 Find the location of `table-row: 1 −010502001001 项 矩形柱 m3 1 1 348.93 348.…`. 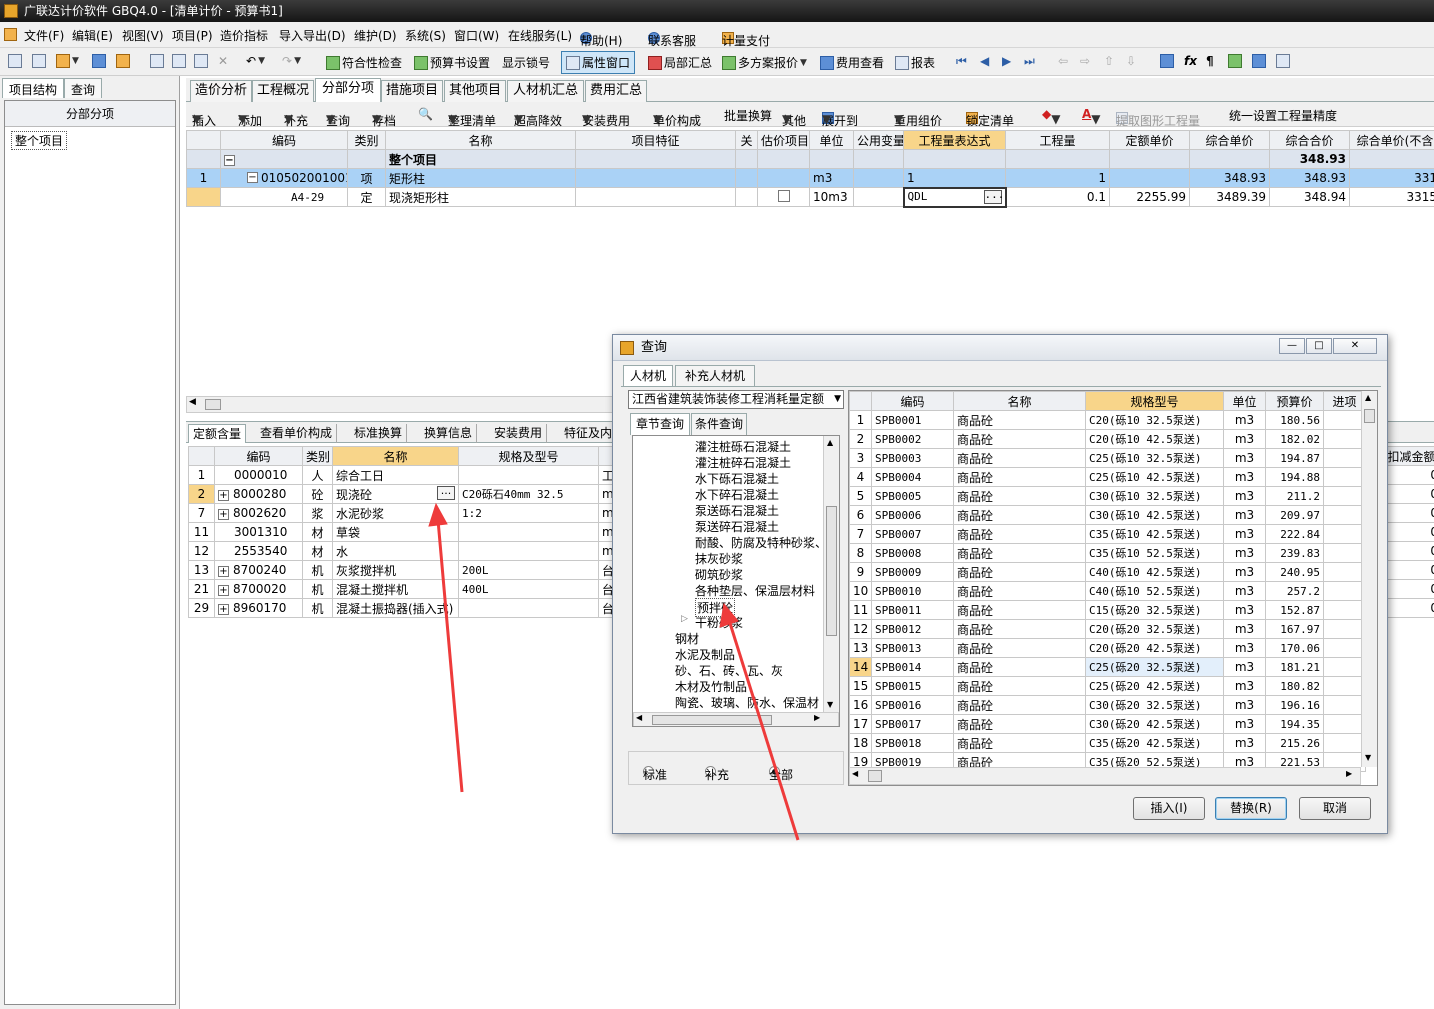

table-row: 1 −010502001001 项 矩形柱 m3 1 1 348.93 348.… is located at coordinates (810, 178).